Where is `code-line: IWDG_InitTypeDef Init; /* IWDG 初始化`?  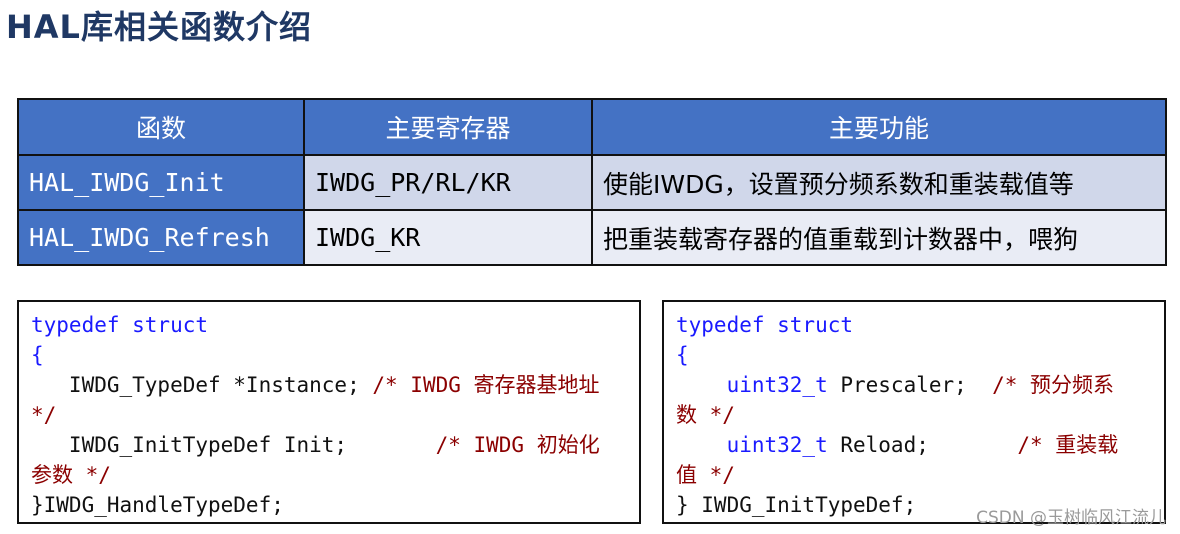 code-line: IWDG_InitTypeDef Init; /* IWDG 初始化 is located at coordinates (329, 445).